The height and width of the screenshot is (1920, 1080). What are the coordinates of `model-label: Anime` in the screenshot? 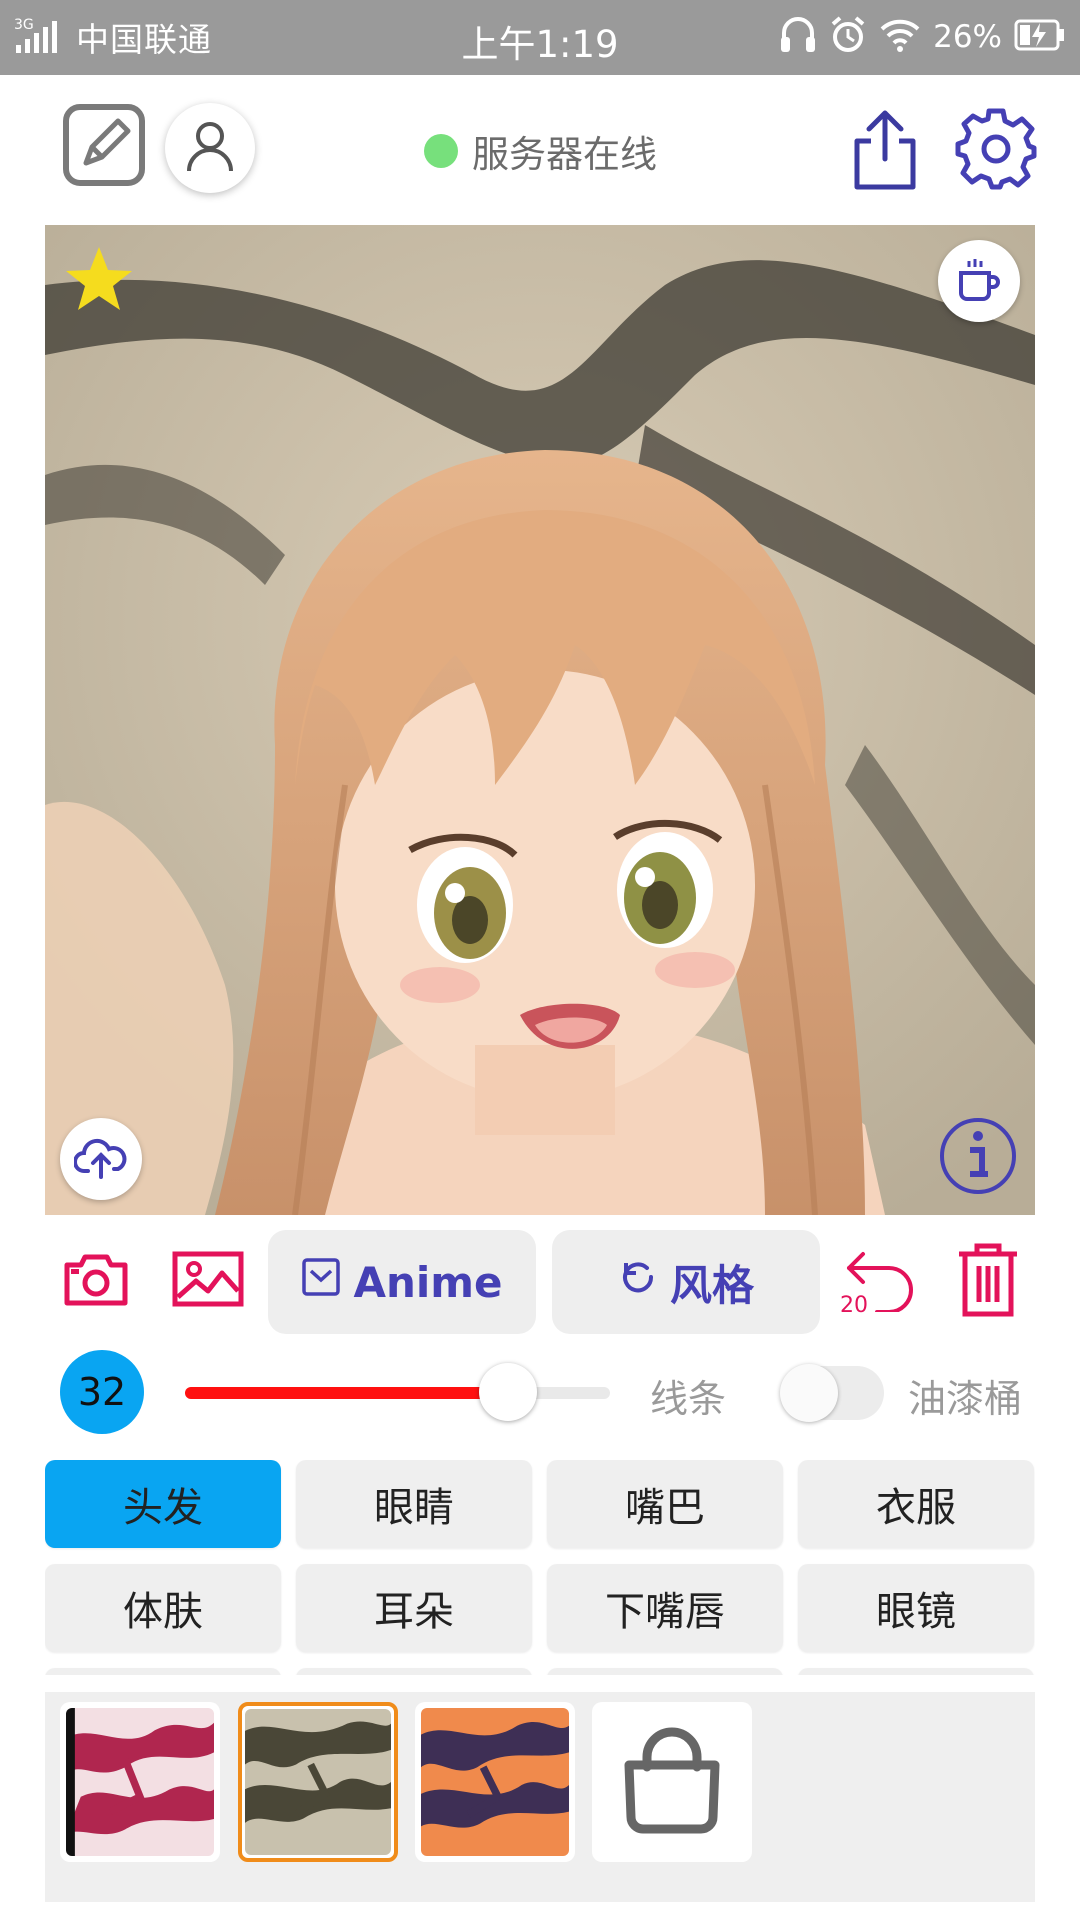 It's located at (428, 1282).